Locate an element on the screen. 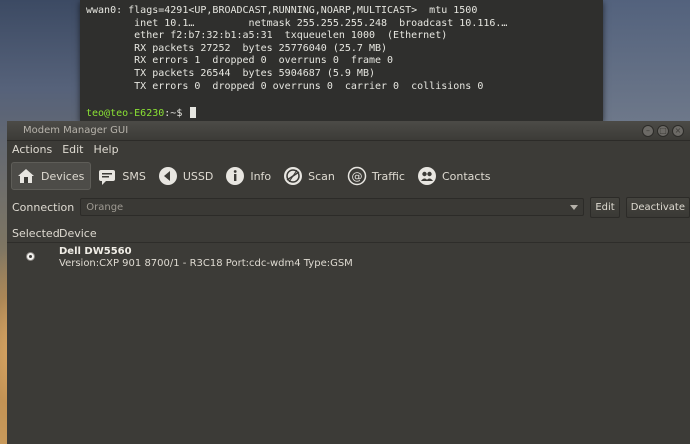 This screenshot has width=690, height=444. tool-label: USSD is located at coordinates (198, 176).